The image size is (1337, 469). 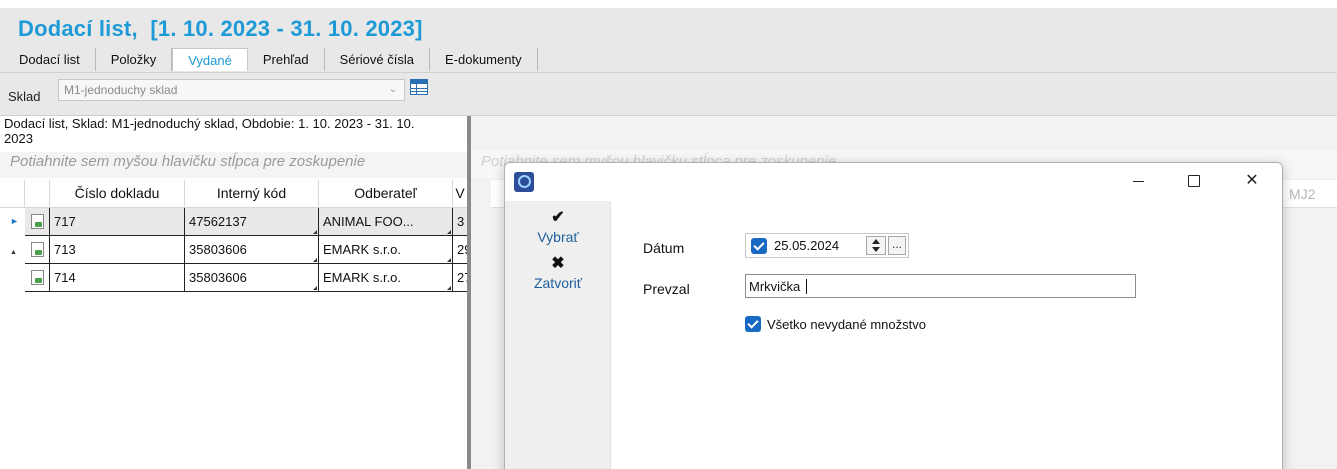 I want to click on row-indicator-icon: ▲, so click(x=13, y=252).